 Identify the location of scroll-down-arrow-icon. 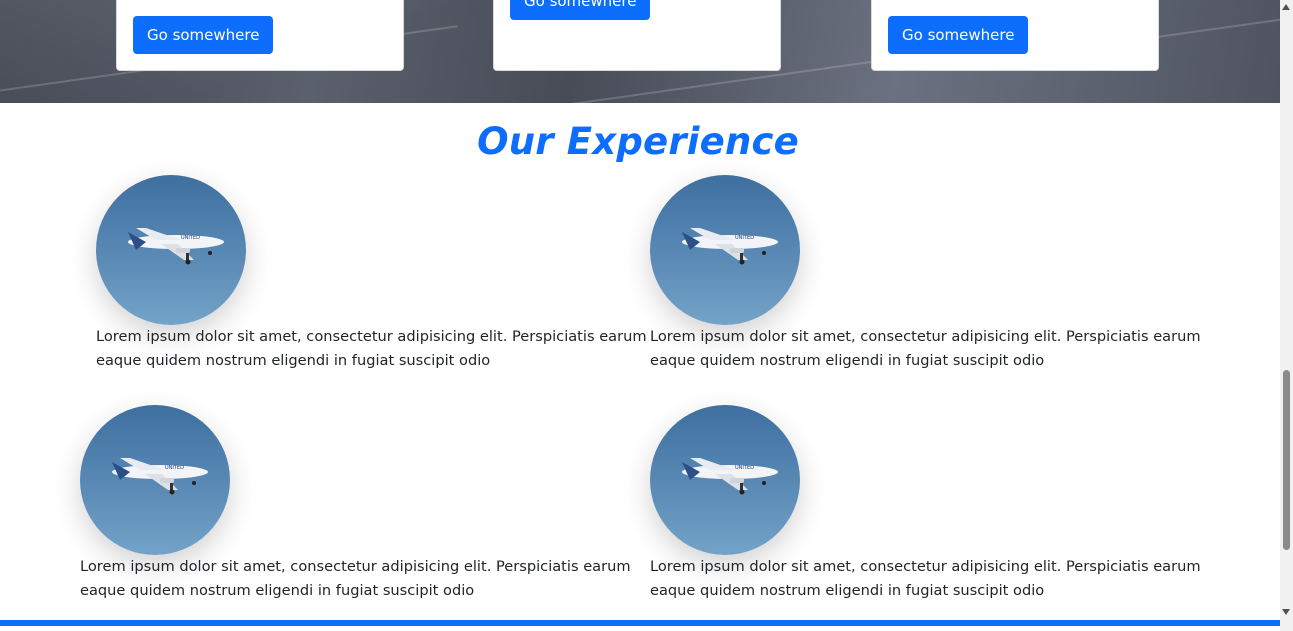
(1286, 612).